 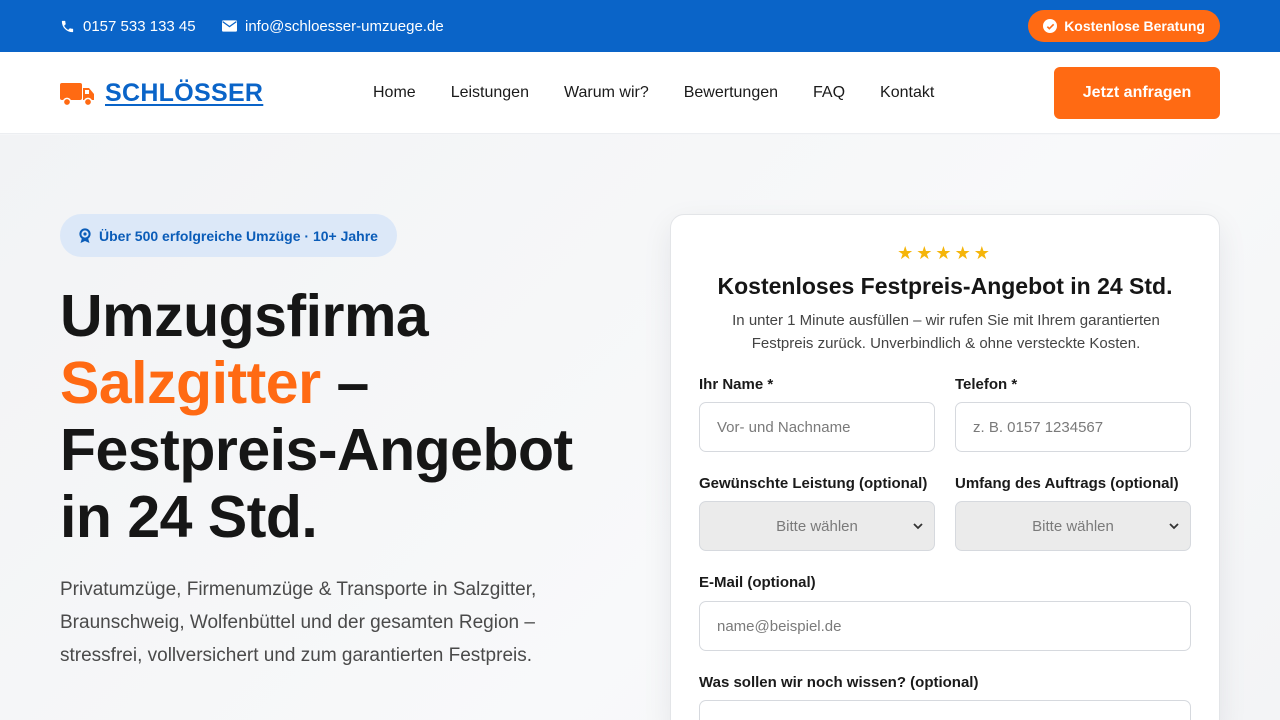 I want to click on free-consultation-label: Kostenlose Beratung, so click(x=1134, y=26).